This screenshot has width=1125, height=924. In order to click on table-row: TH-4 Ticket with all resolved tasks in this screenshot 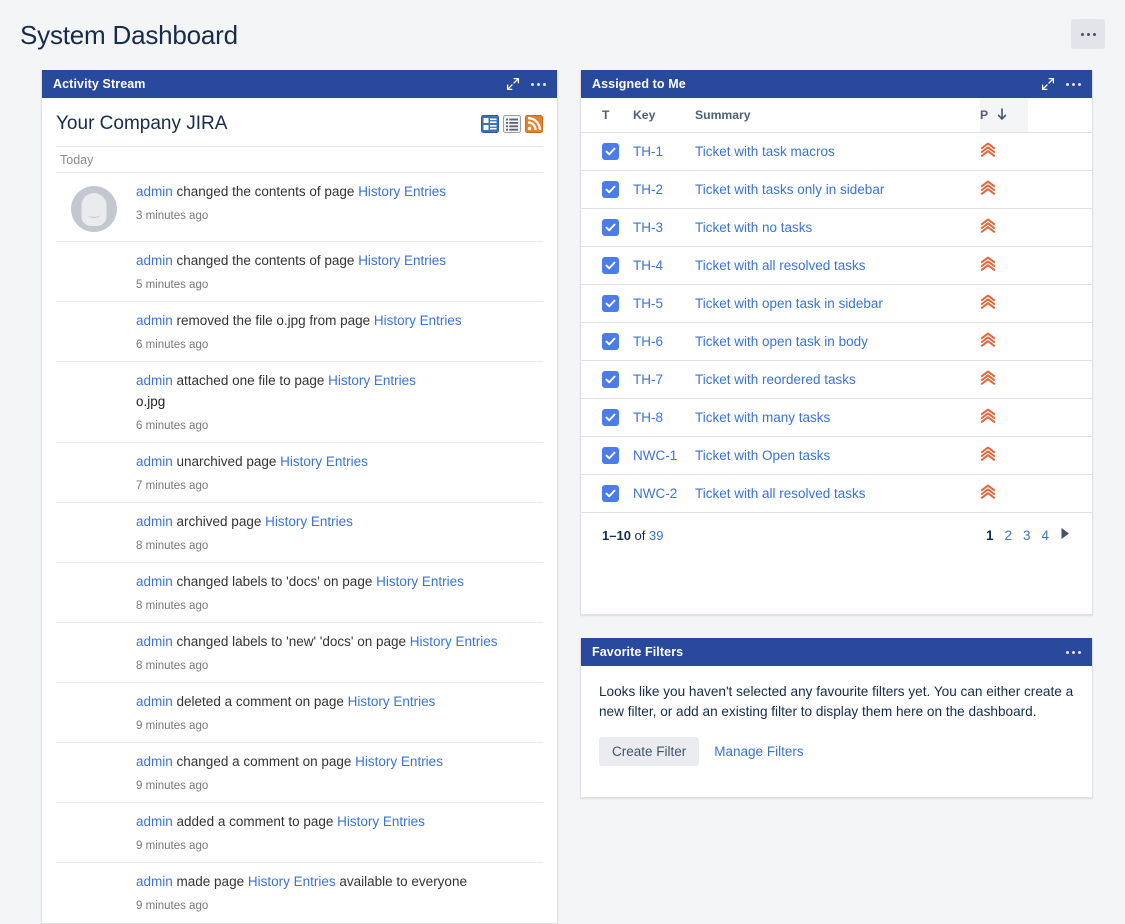, I will do `click(836, 265)`.